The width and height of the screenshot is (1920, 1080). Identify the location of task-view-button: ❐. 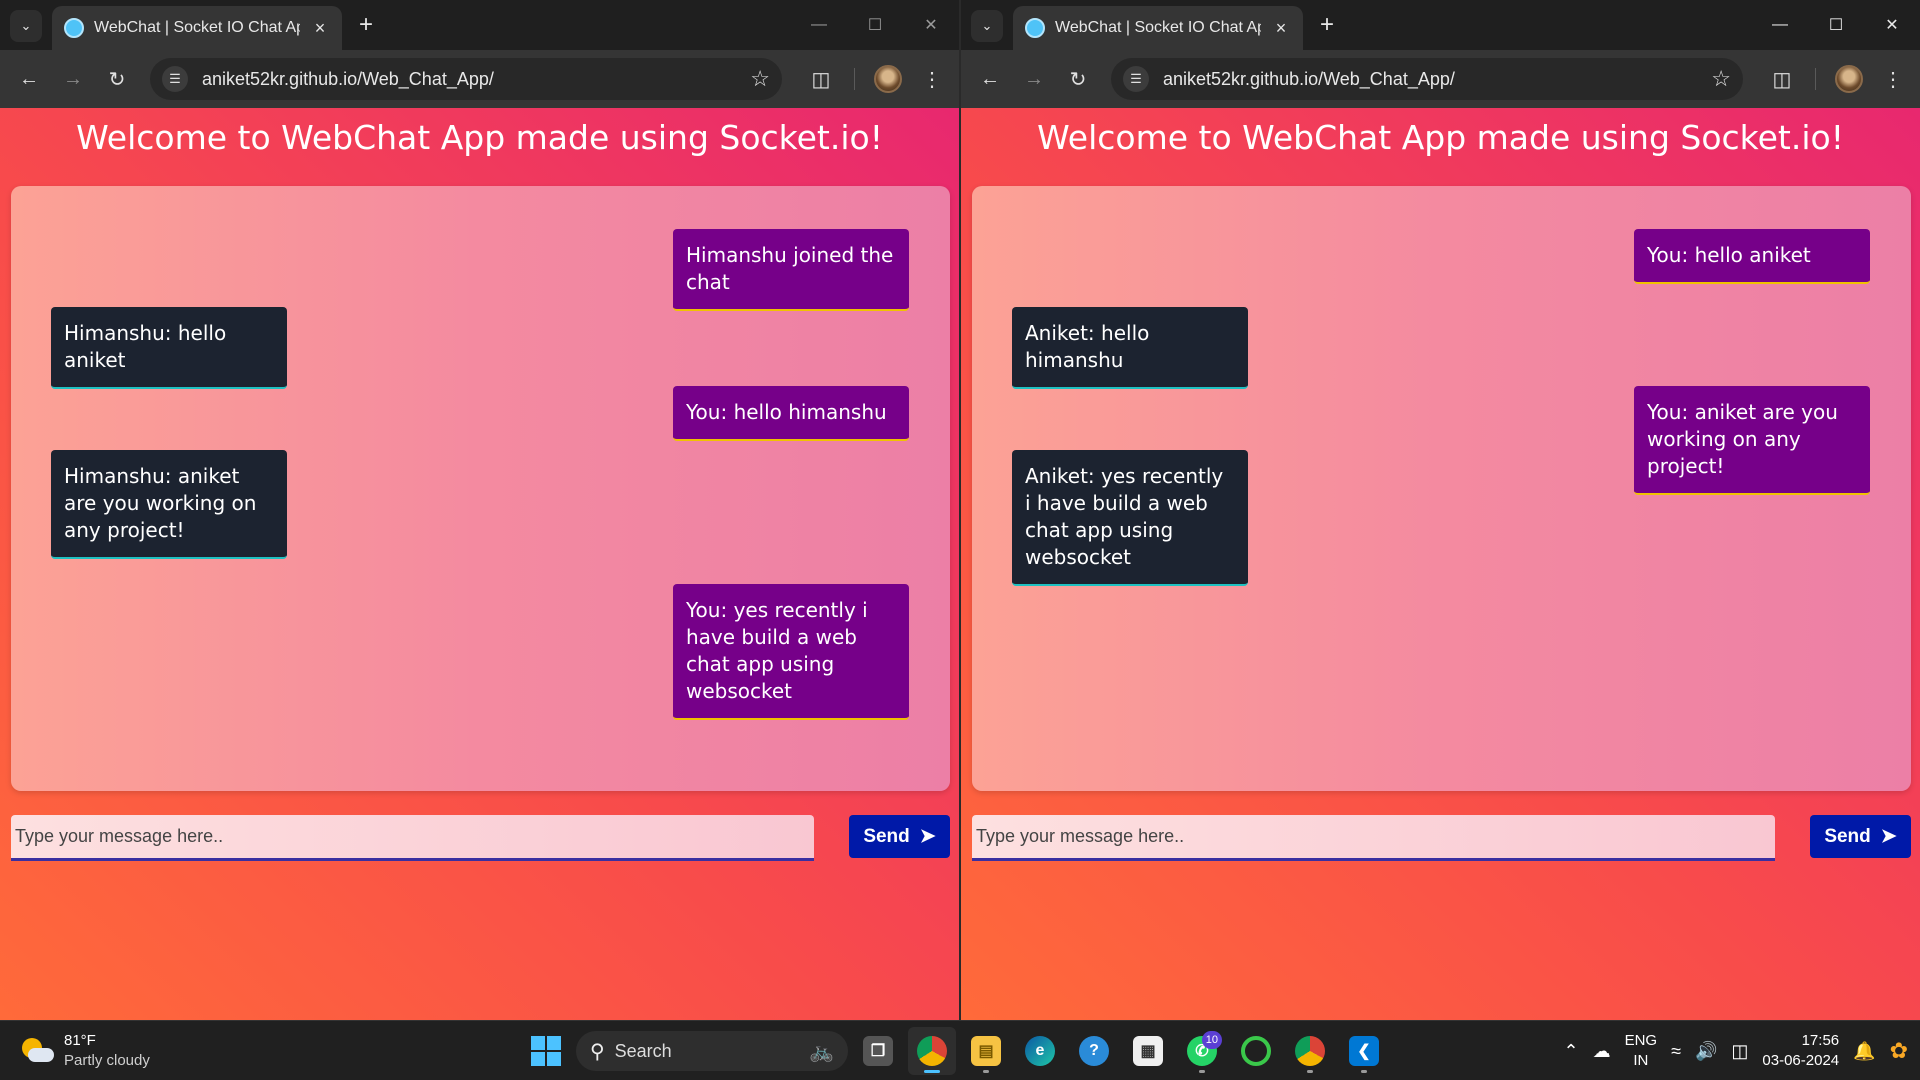
(878, 1051).